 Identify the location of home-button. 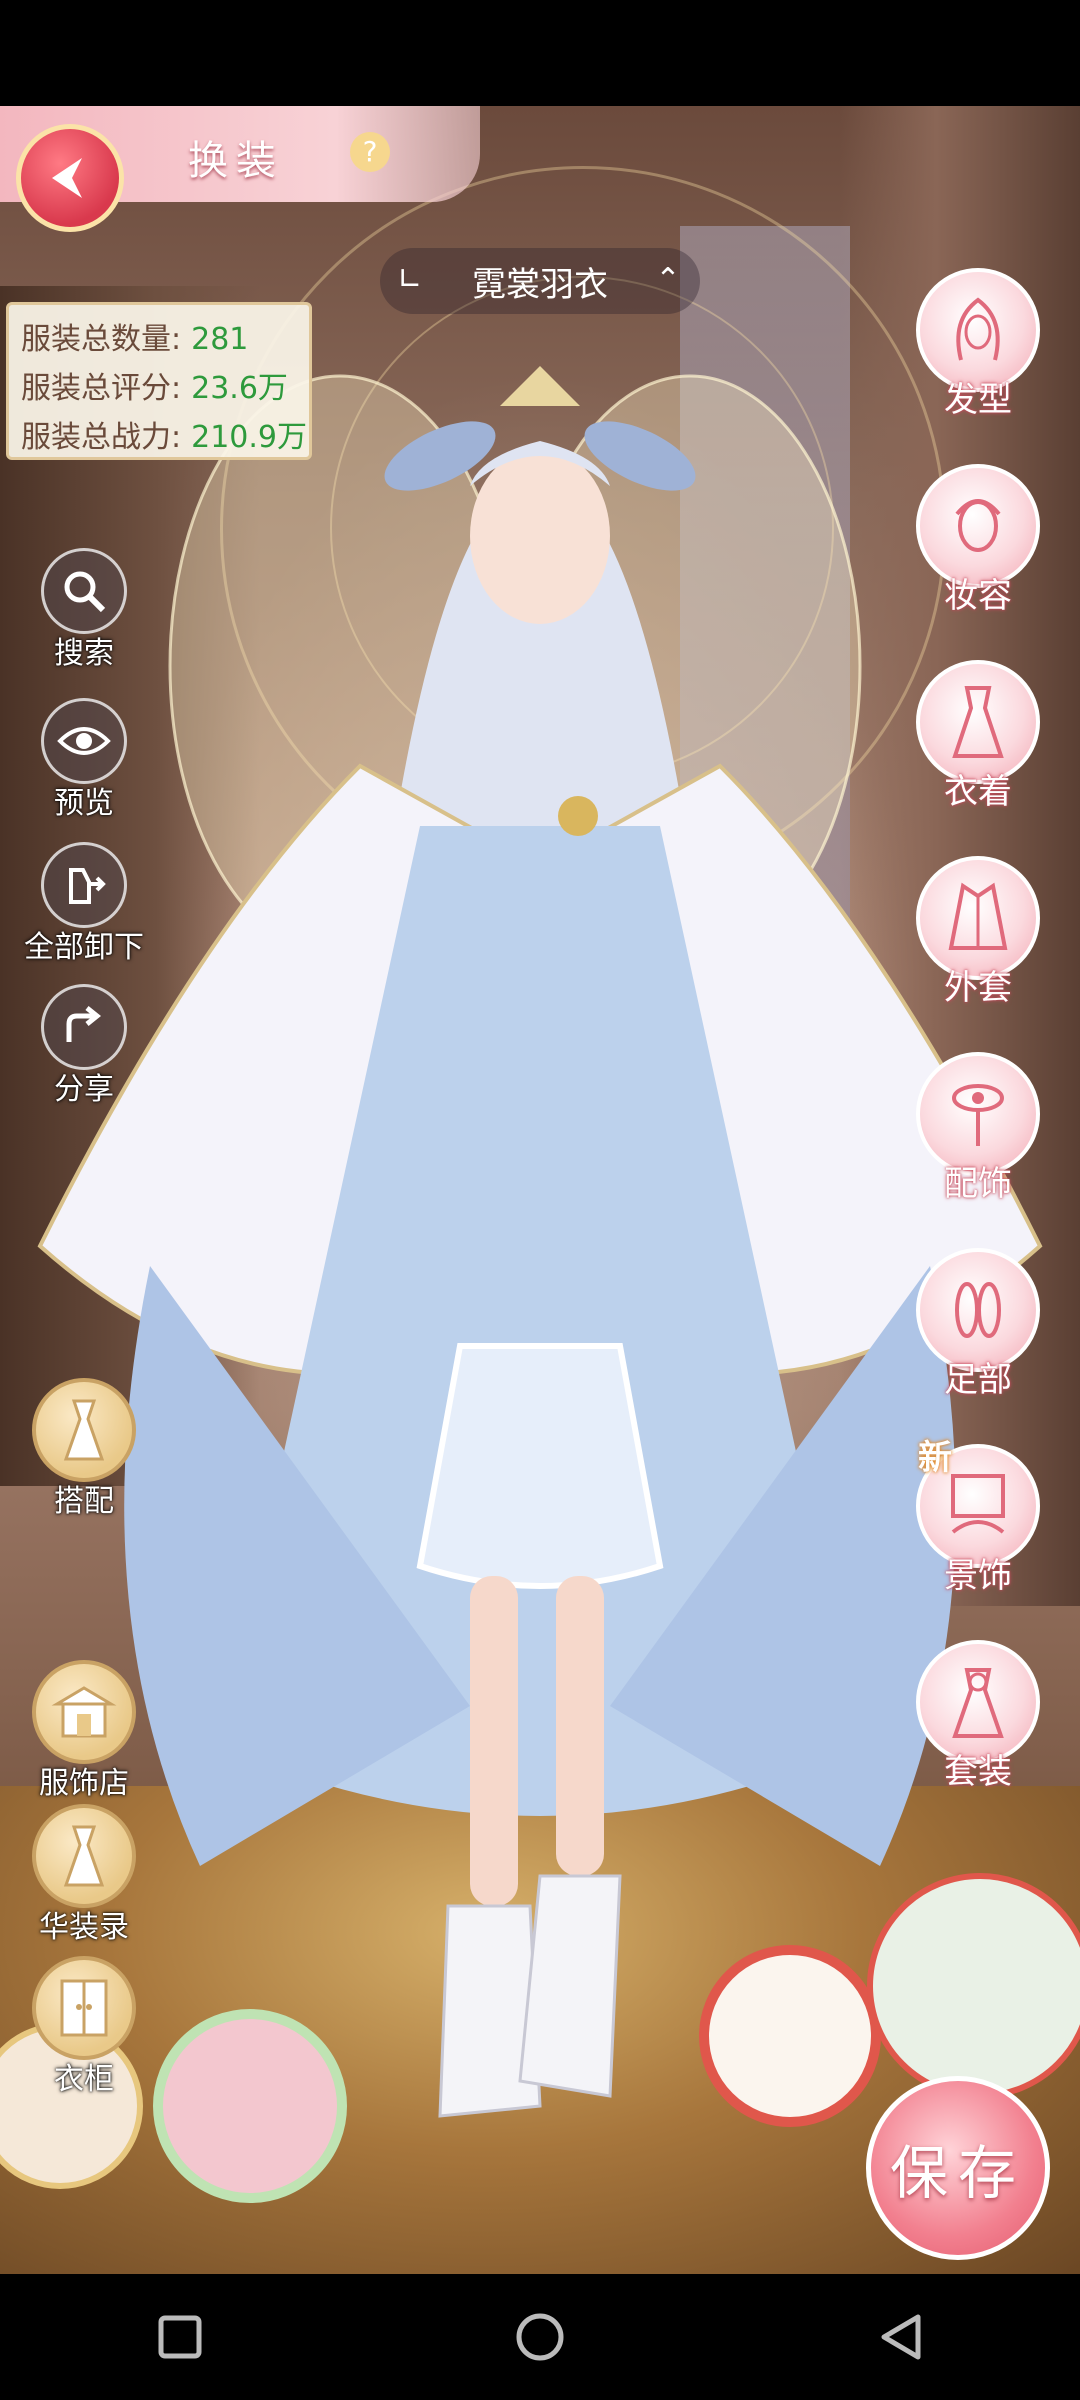
(540, 2337).